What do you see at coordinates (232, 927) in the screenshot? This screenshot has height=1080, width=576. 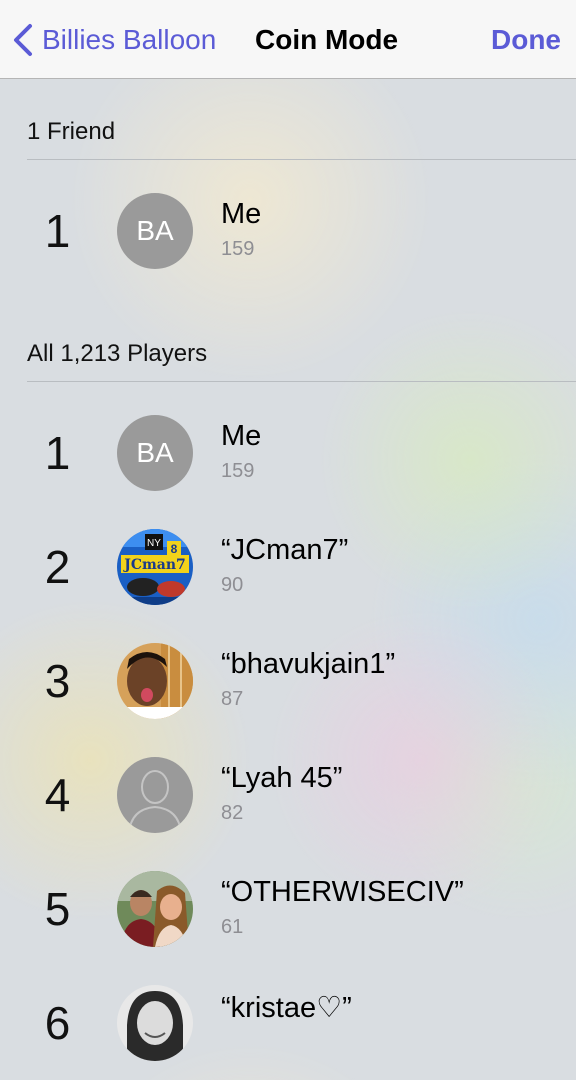 I see `player-score: 61` at bounding box center [232, 927].